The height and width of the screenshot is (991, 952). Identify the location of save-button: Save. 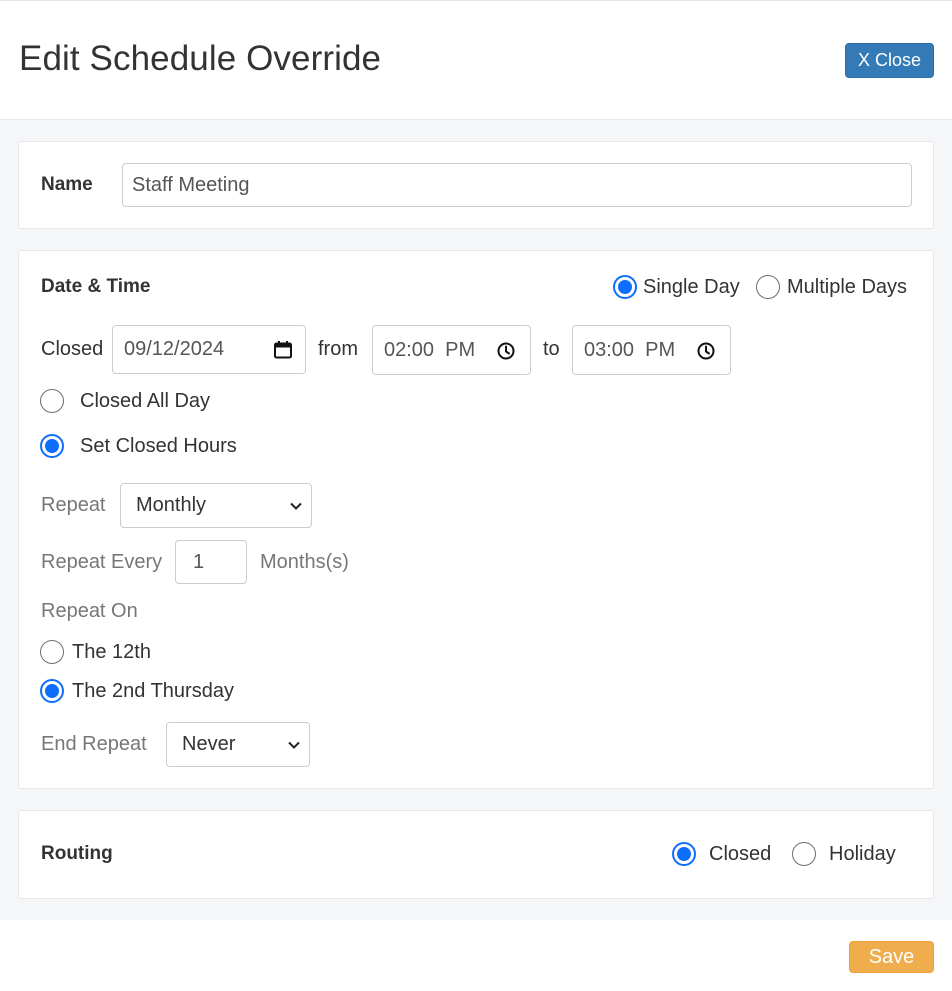
(891, 957).